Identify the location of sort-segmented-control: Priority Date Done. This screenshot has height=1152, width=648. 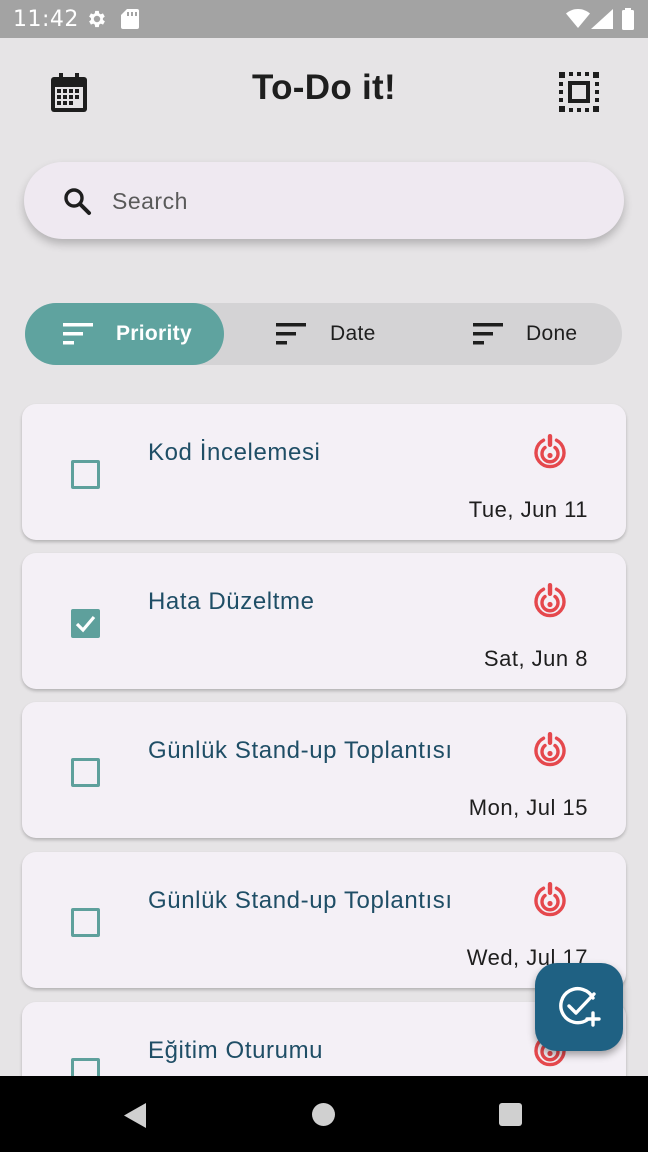
(323, 334).